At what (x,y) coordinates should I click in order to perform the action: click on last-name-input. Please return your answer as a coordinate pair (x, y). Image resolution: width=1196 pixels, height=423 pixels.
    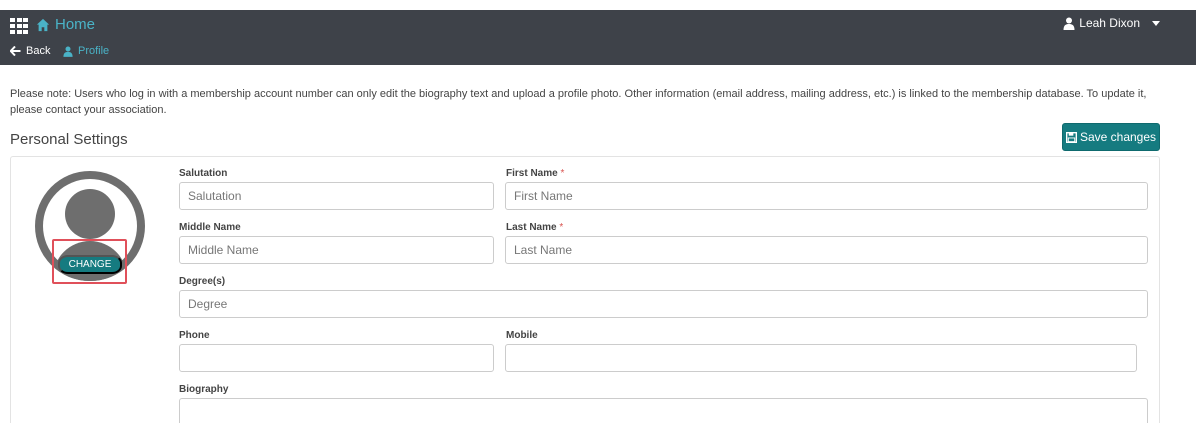
    Looking at the image, I should click on (826, 250).